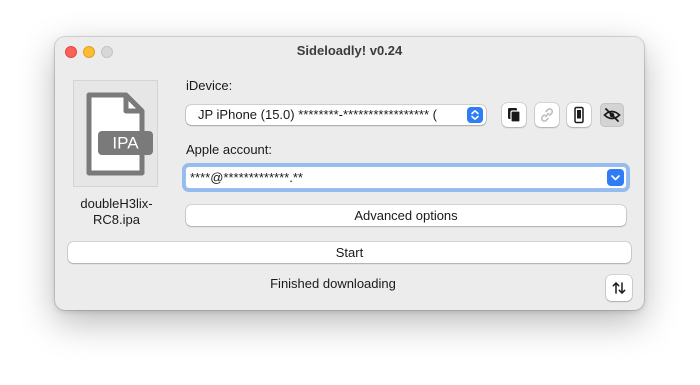  I want to click on status-text: Finished downloading, so click(333, 283).